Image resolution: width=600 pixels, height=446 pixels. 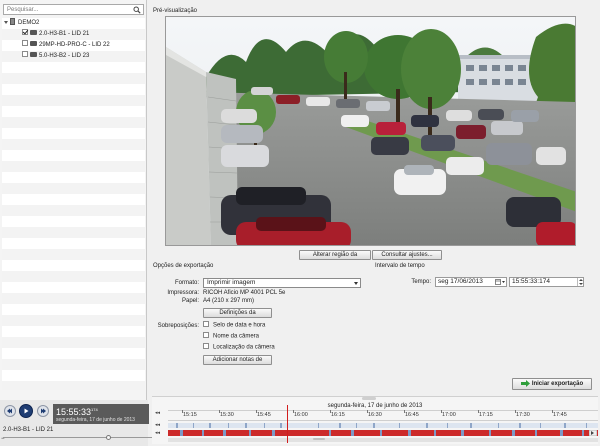 I want to click on overlay-label: Localização da câmera, so click(x=244, y=347).